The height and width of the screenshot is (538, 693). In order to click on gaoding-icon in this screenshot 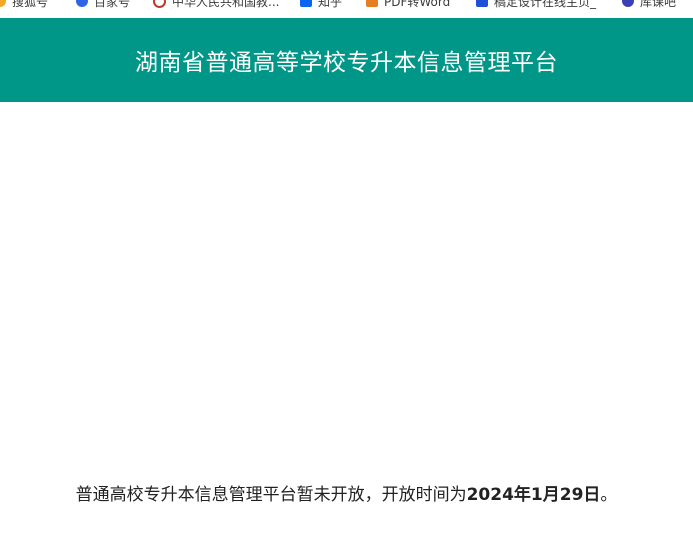, I will do `click(482, 3)`.